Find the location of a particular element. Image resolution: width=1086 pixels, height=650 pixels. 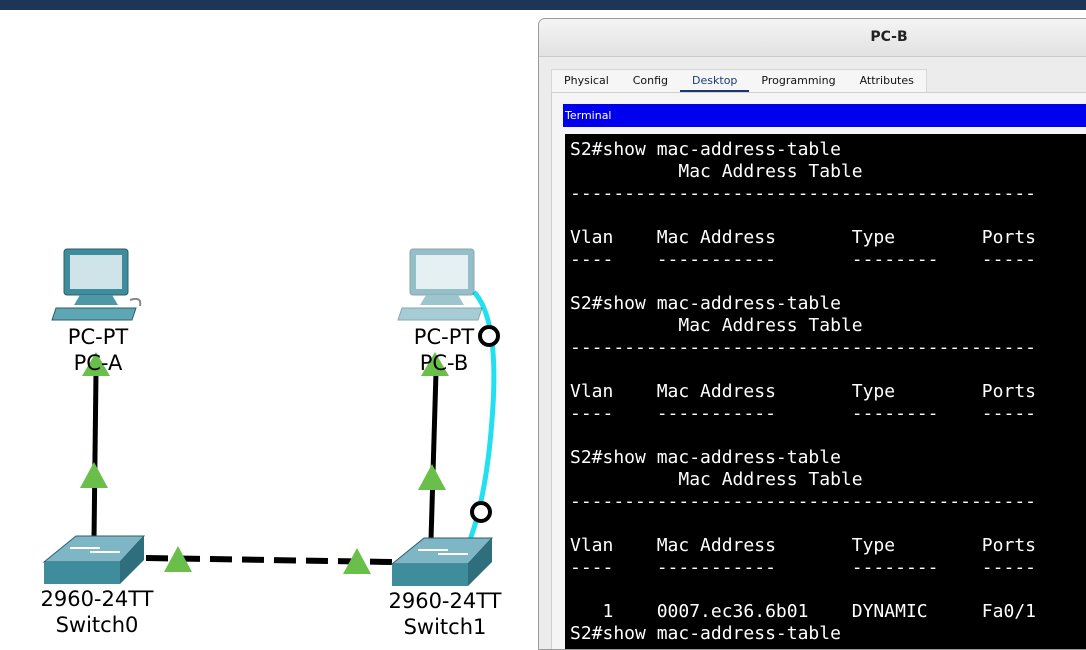

window-titlebar: PC-B is located at coordinates (812, 38).